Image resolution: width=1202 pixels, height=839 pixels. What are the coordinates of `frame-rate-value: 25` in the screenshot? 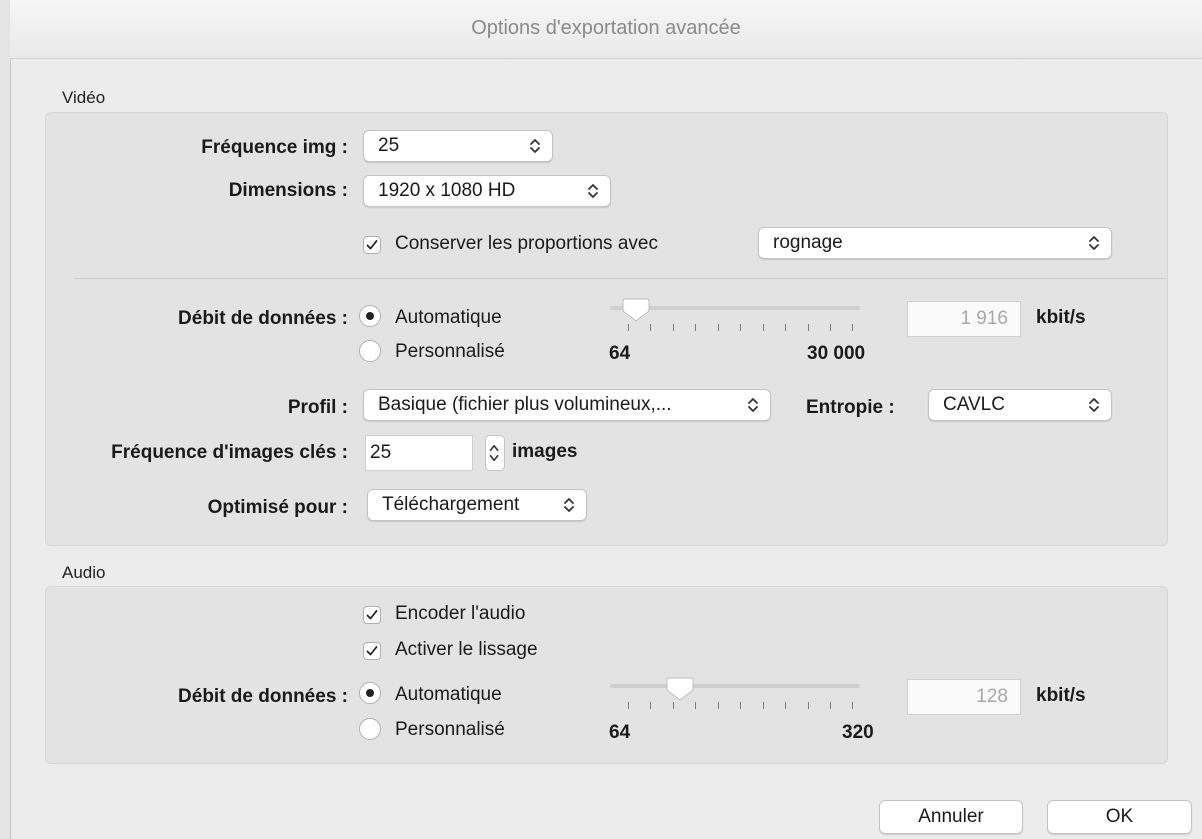 It's located at (389, 145).